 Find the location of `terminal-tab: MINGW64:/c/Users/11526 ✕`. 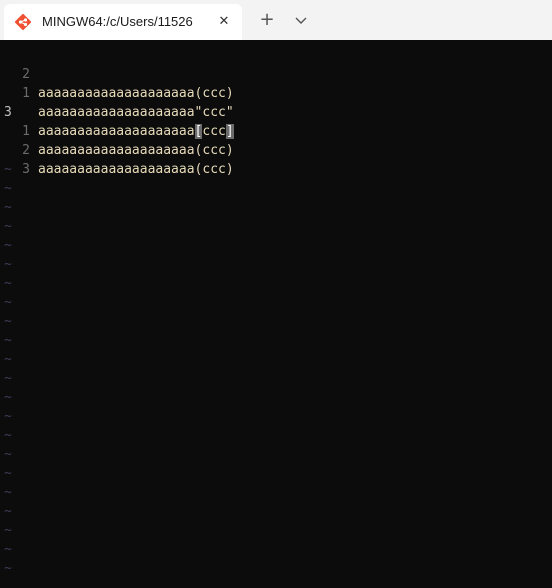

terminal-tab: MINGW64:/c/Users/11526 ✕ is located at coordinates (123, 22).